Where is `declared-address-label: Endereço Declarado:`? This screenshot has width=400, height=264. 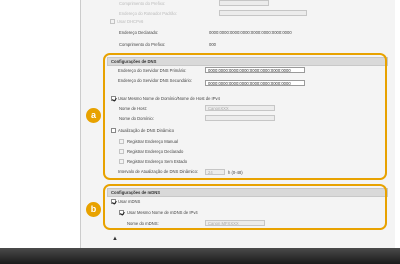 declared-address-label: Endereço Declarado: is located at coordinates (139, 32).